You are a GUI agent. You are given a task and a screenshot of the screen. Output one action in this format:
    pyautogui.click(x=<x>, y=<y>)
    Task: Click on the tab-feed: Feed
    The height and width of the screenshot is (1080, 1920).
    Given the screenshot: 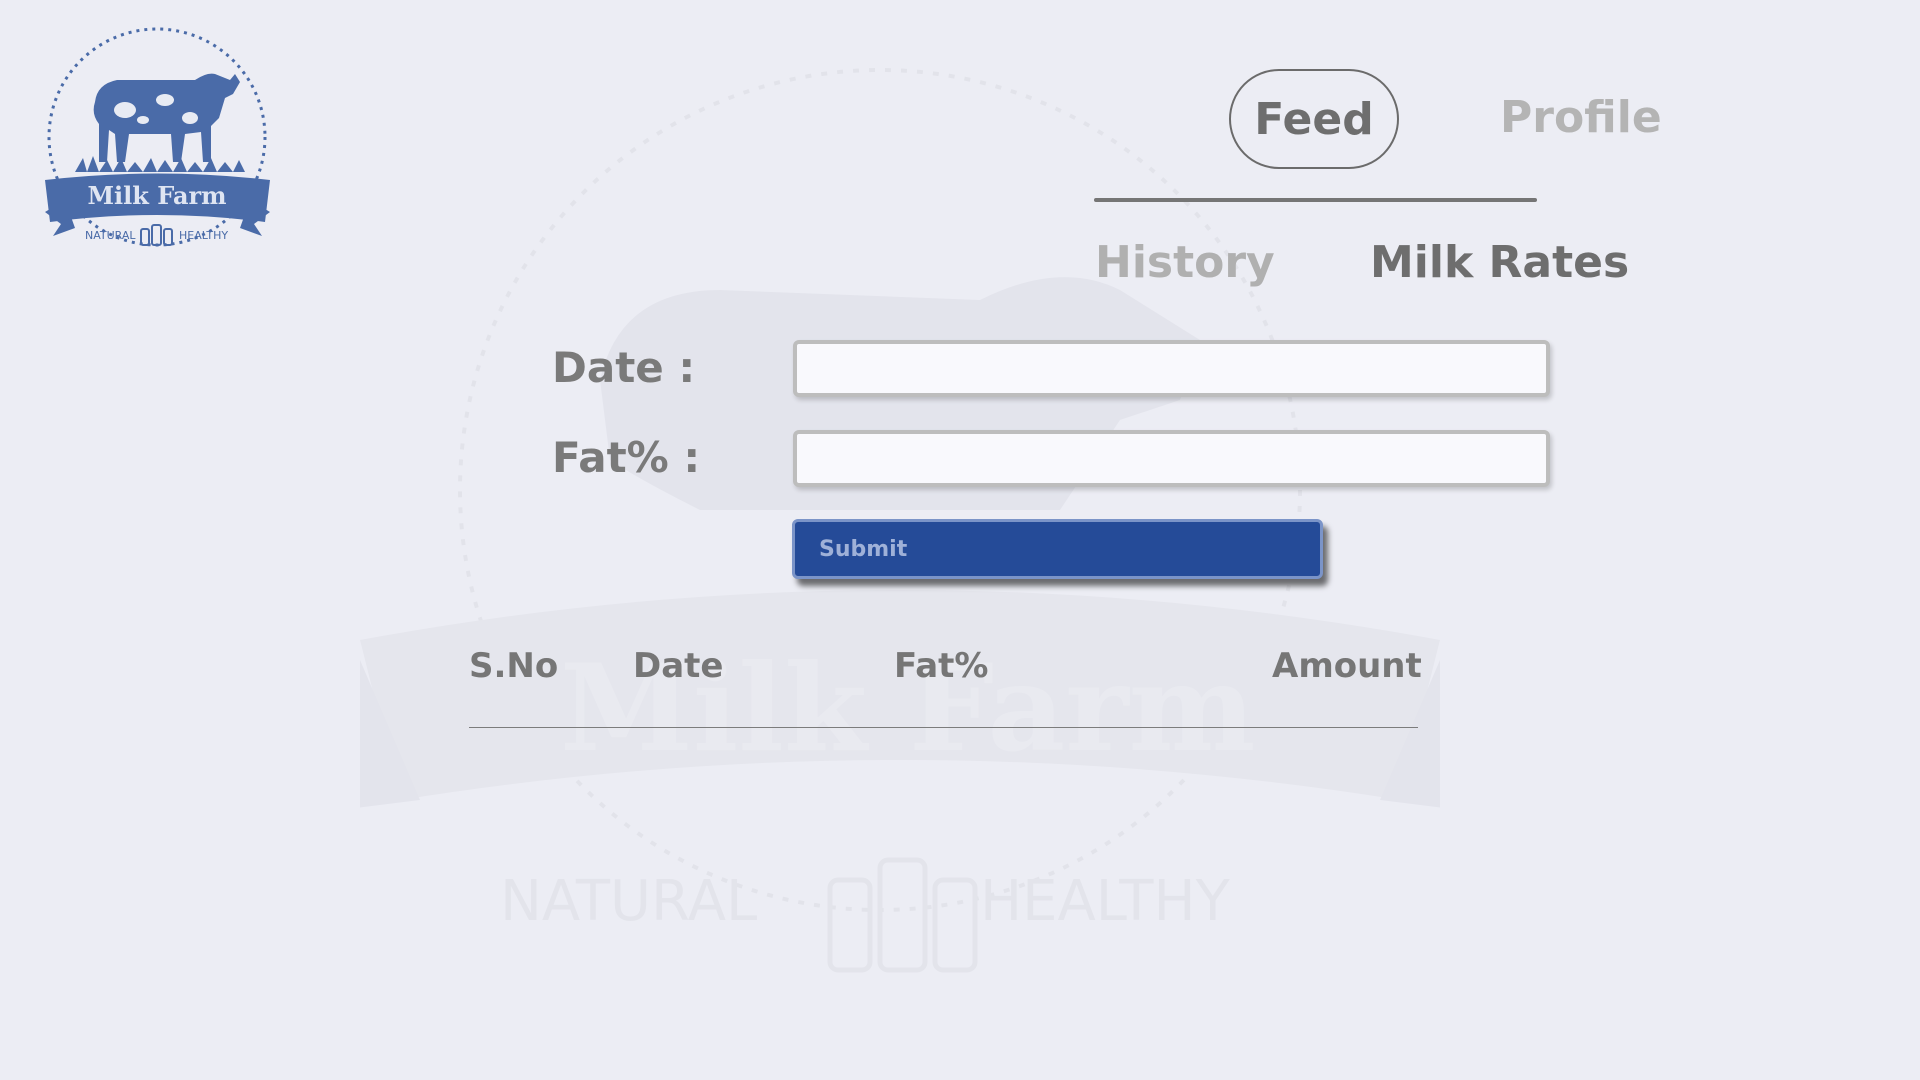 What is the action you would take?
    pyautogui.click(x=1314, y=119)
    